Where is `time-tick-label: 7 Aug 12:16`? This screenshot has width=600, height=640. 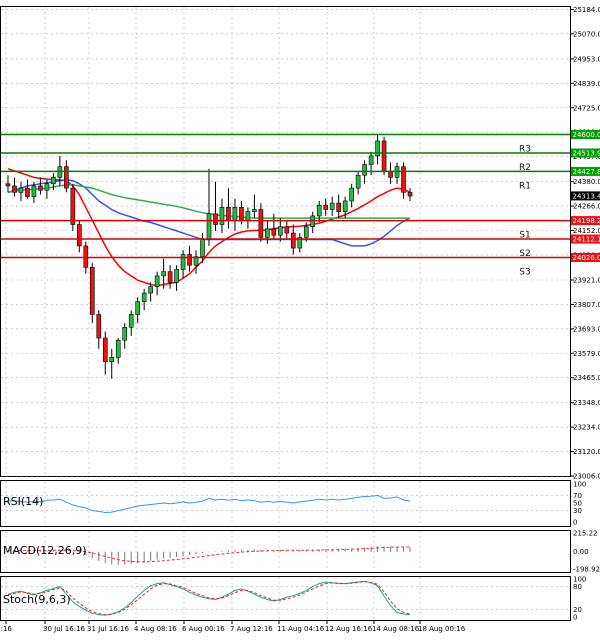
time-tick-label: 7 Aug 12:16 is located at coordinates (251, 629).